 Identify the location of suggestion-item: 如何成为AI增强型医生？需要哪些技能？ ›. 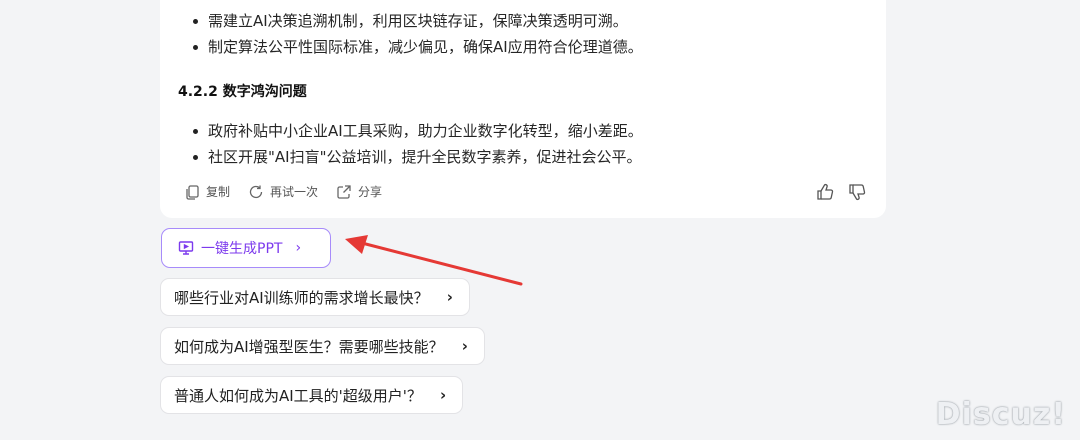
(322, 346).